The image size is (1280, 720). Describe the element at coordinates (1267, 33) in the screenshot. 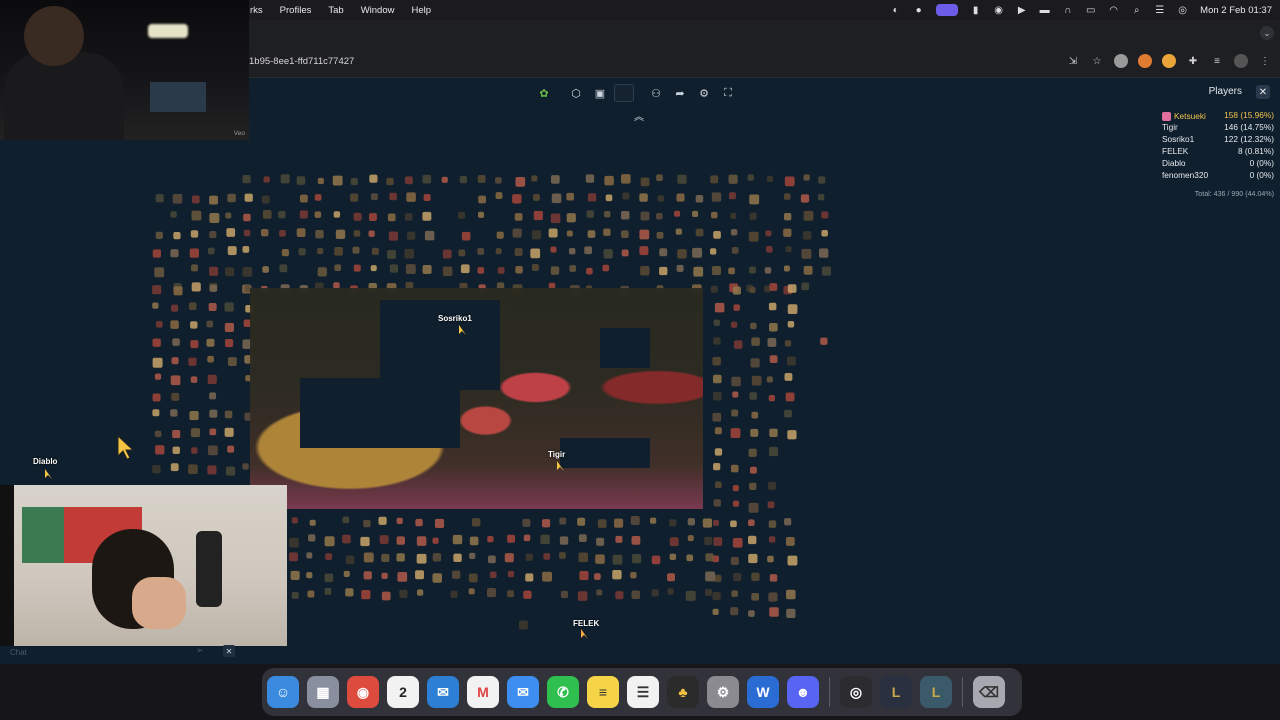

I see `tab-list-chevron-icon: ⌄` at that location.